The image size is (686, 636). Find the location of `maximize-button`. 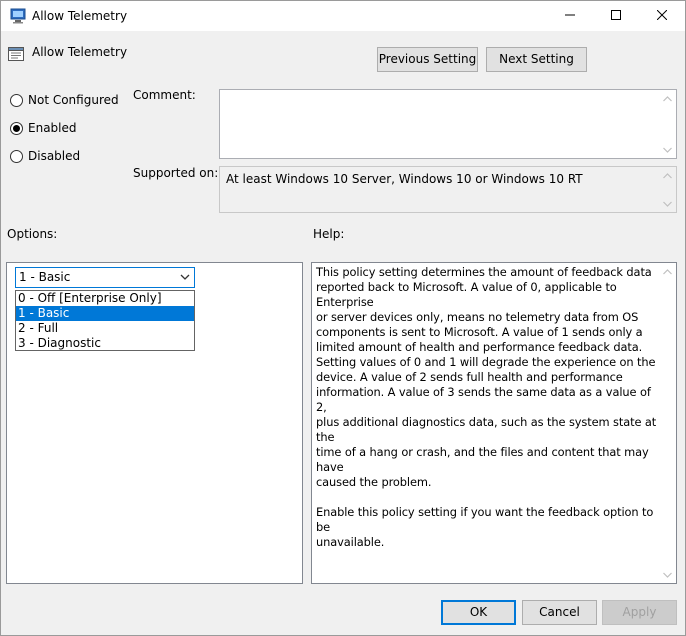

maximize-button is located at coordinates (616, 16).